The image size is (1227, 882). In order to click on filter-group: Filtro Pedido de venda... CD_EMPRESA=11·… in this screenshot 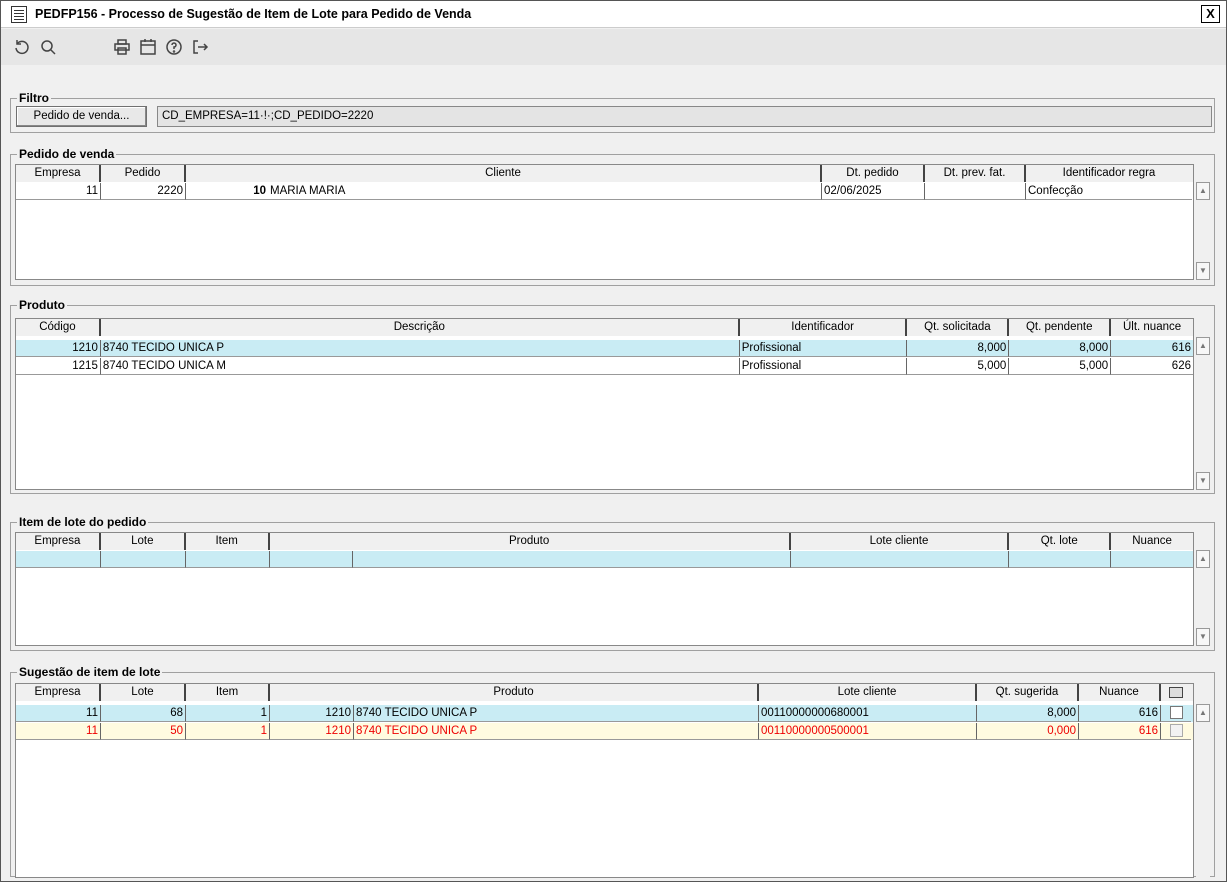, I will do `click(612, 112)`.